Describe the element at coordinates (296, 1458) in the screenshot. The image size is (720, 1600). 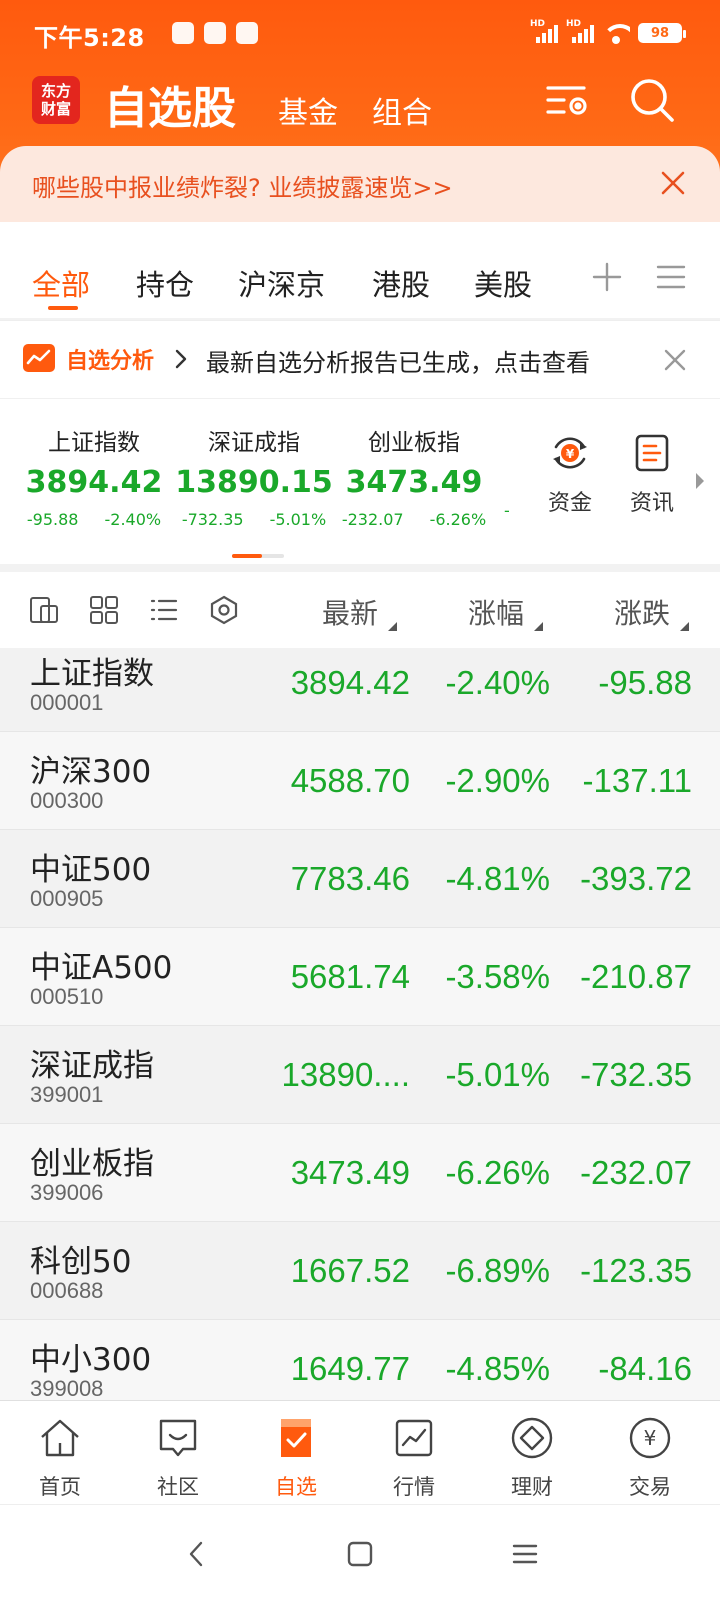
I see `nav-watchlist: 自选` at that location.